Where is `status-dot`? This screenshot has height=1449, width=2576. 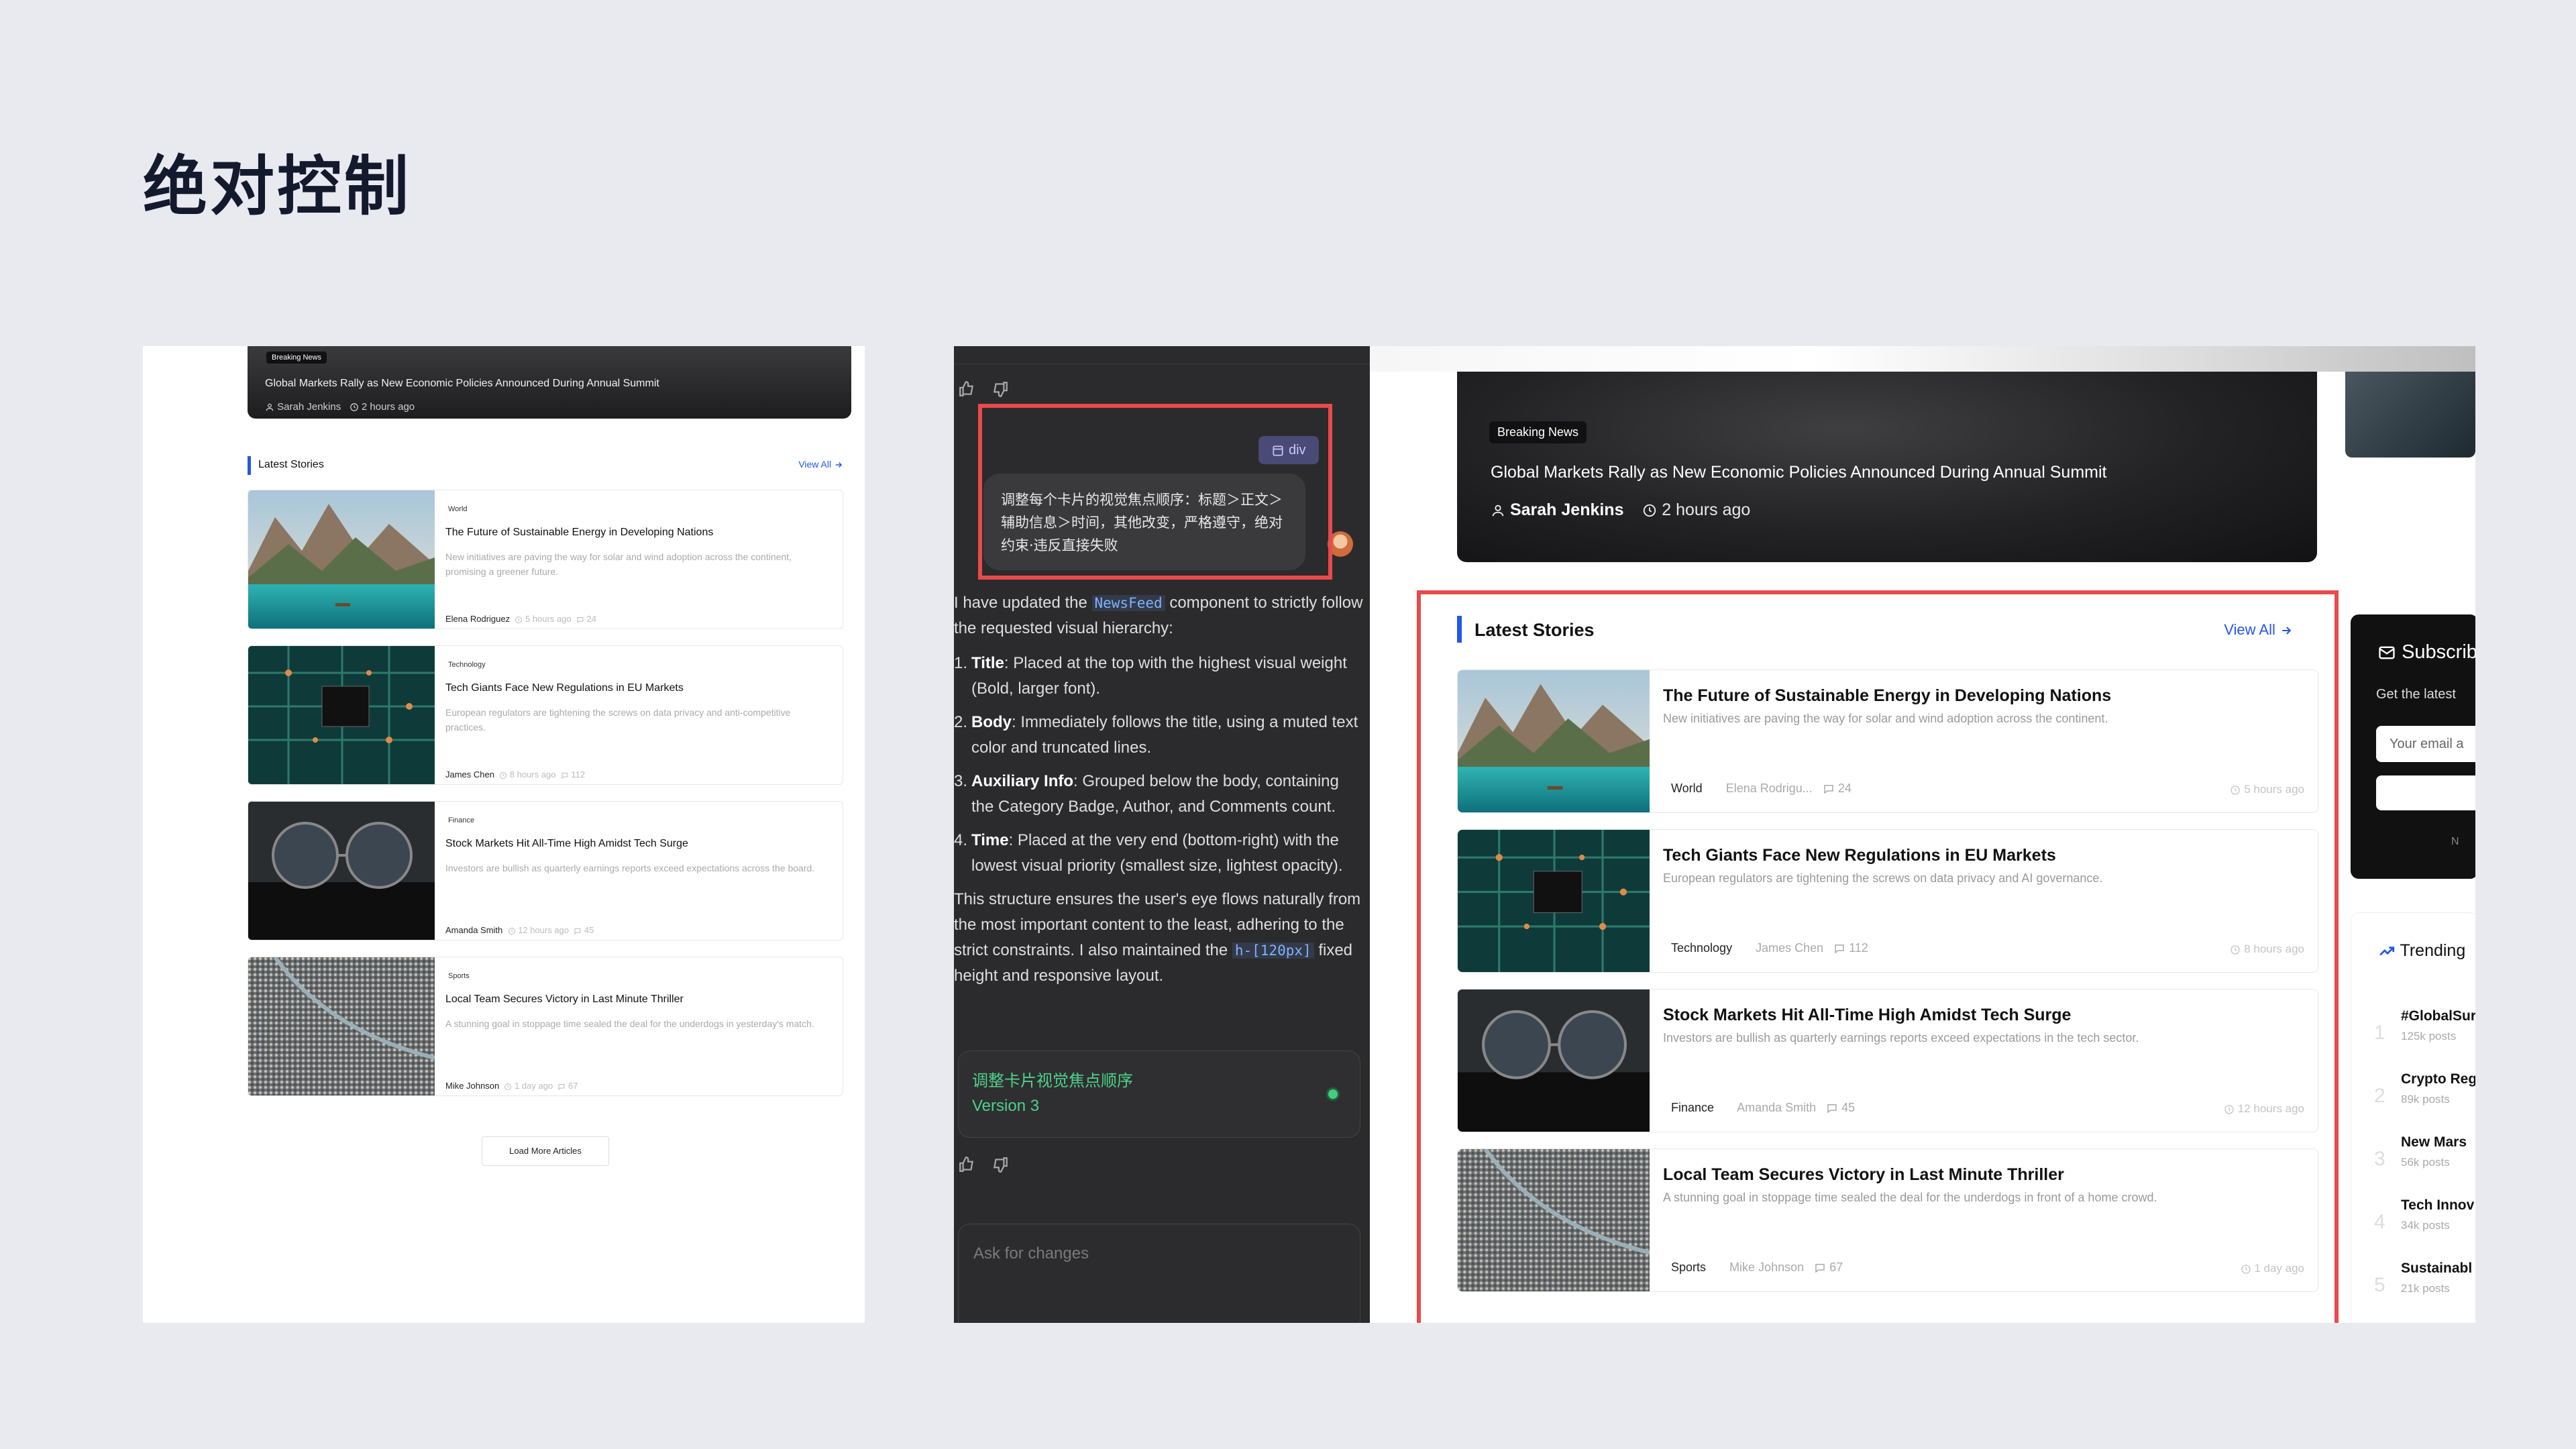 status-dot is located at coordinates (1333, 1094).